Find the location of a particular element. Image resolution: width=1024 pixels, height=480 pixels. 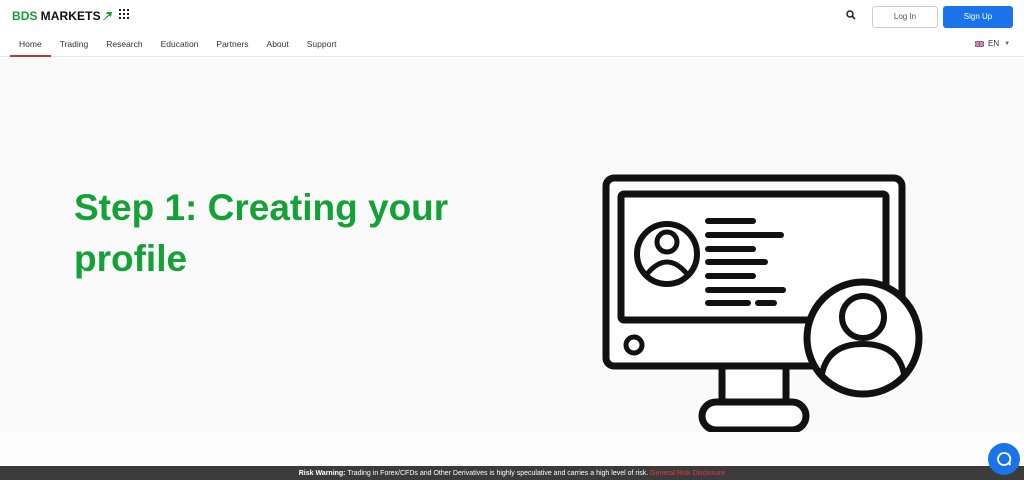

nav-item-about: About is located at coordinates (278, 44).